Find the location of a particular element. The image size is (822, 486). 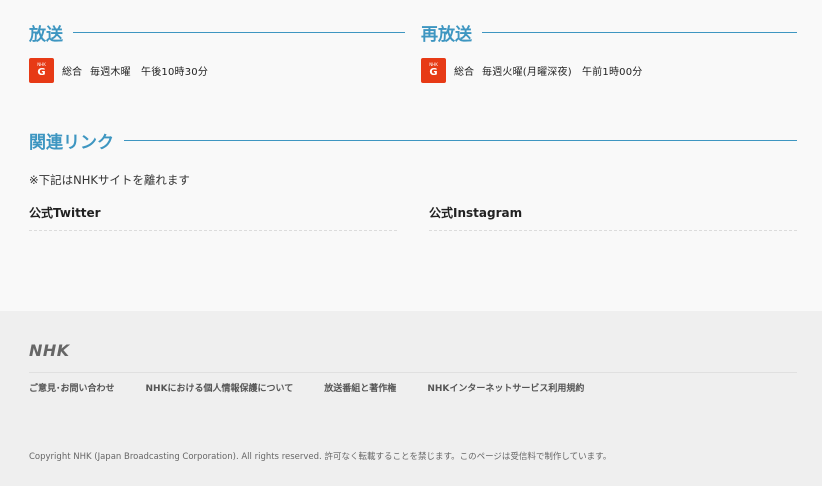

footer-link-contact: ご意見･お問い合わせ is located at coordinates (72, 387).